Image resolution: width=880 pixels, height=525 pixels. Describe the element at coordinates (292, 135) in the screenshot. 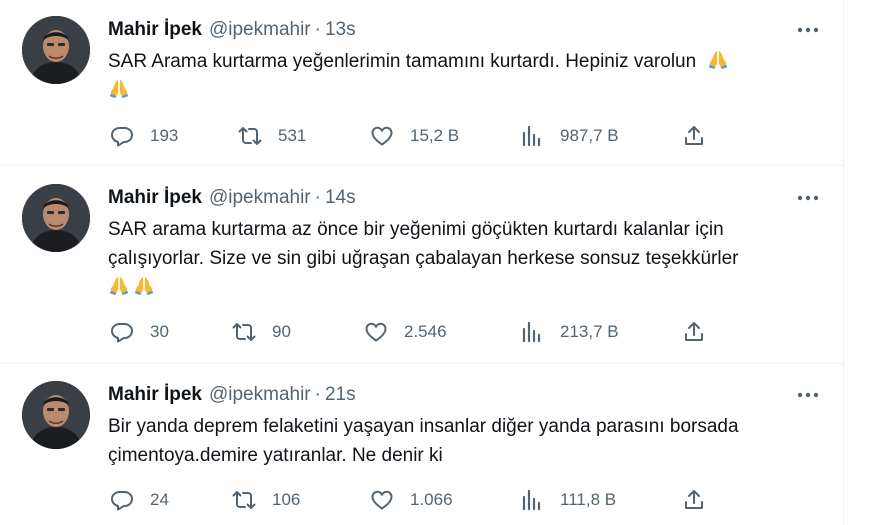

I see `retweet-count: 531` at that location.